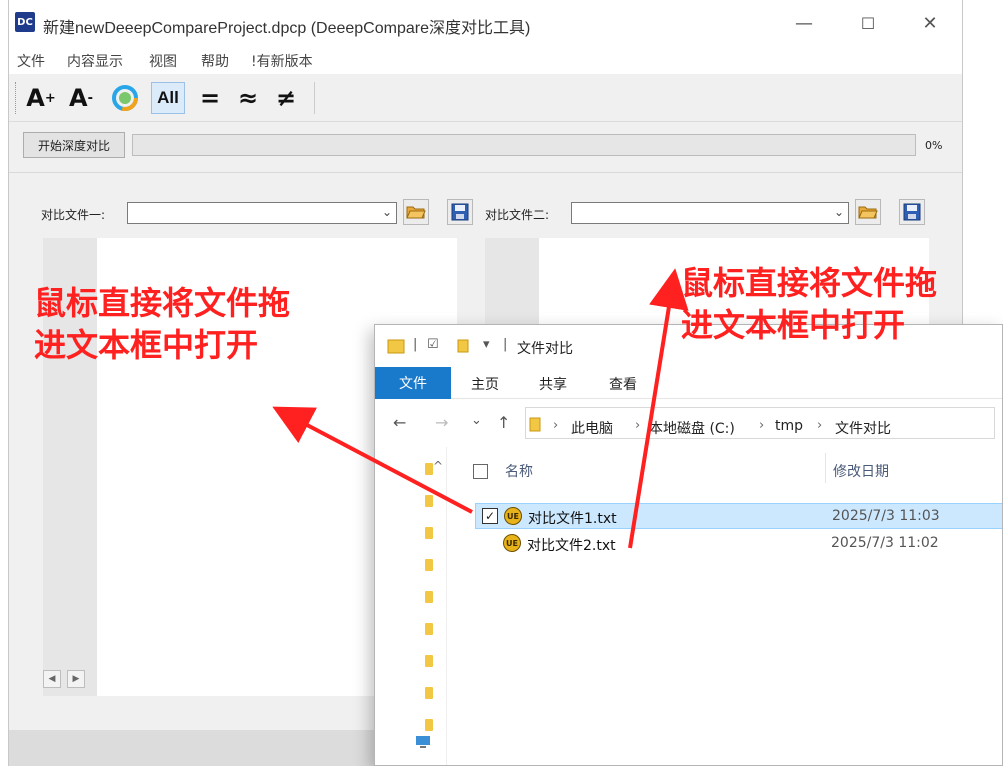 The image size is (1003, 766). What do you see at coordinates (78, 98) in the screenshot?
I see `font-decrease-label: A` at bounding box center [78, 98].